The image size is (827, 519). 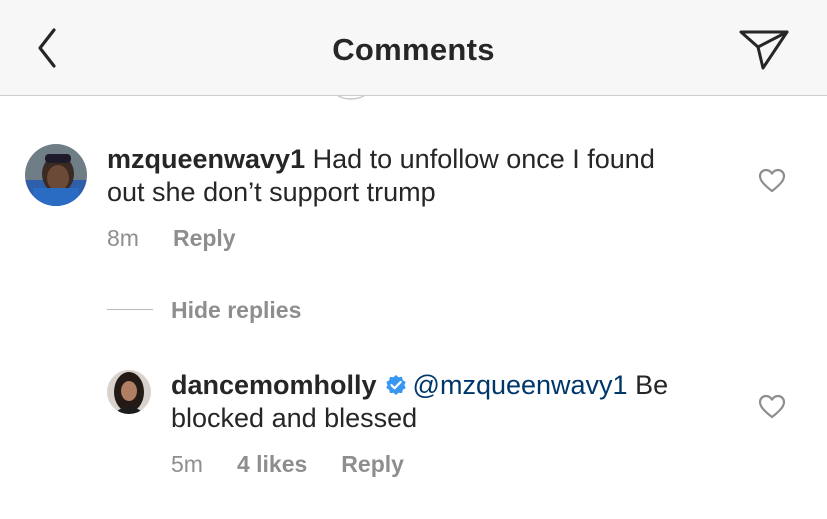 I want to click on hide-replies-button: Hide replies, so click(x=236, y=310).